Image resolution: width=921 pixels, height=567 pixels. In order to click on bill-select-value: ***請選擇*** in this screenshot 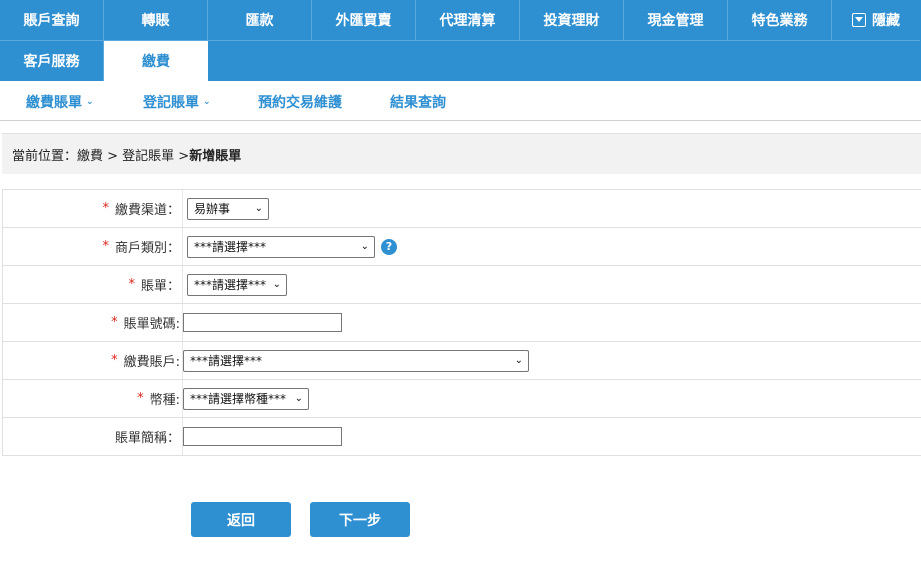, I will do `click(230, 285)`.